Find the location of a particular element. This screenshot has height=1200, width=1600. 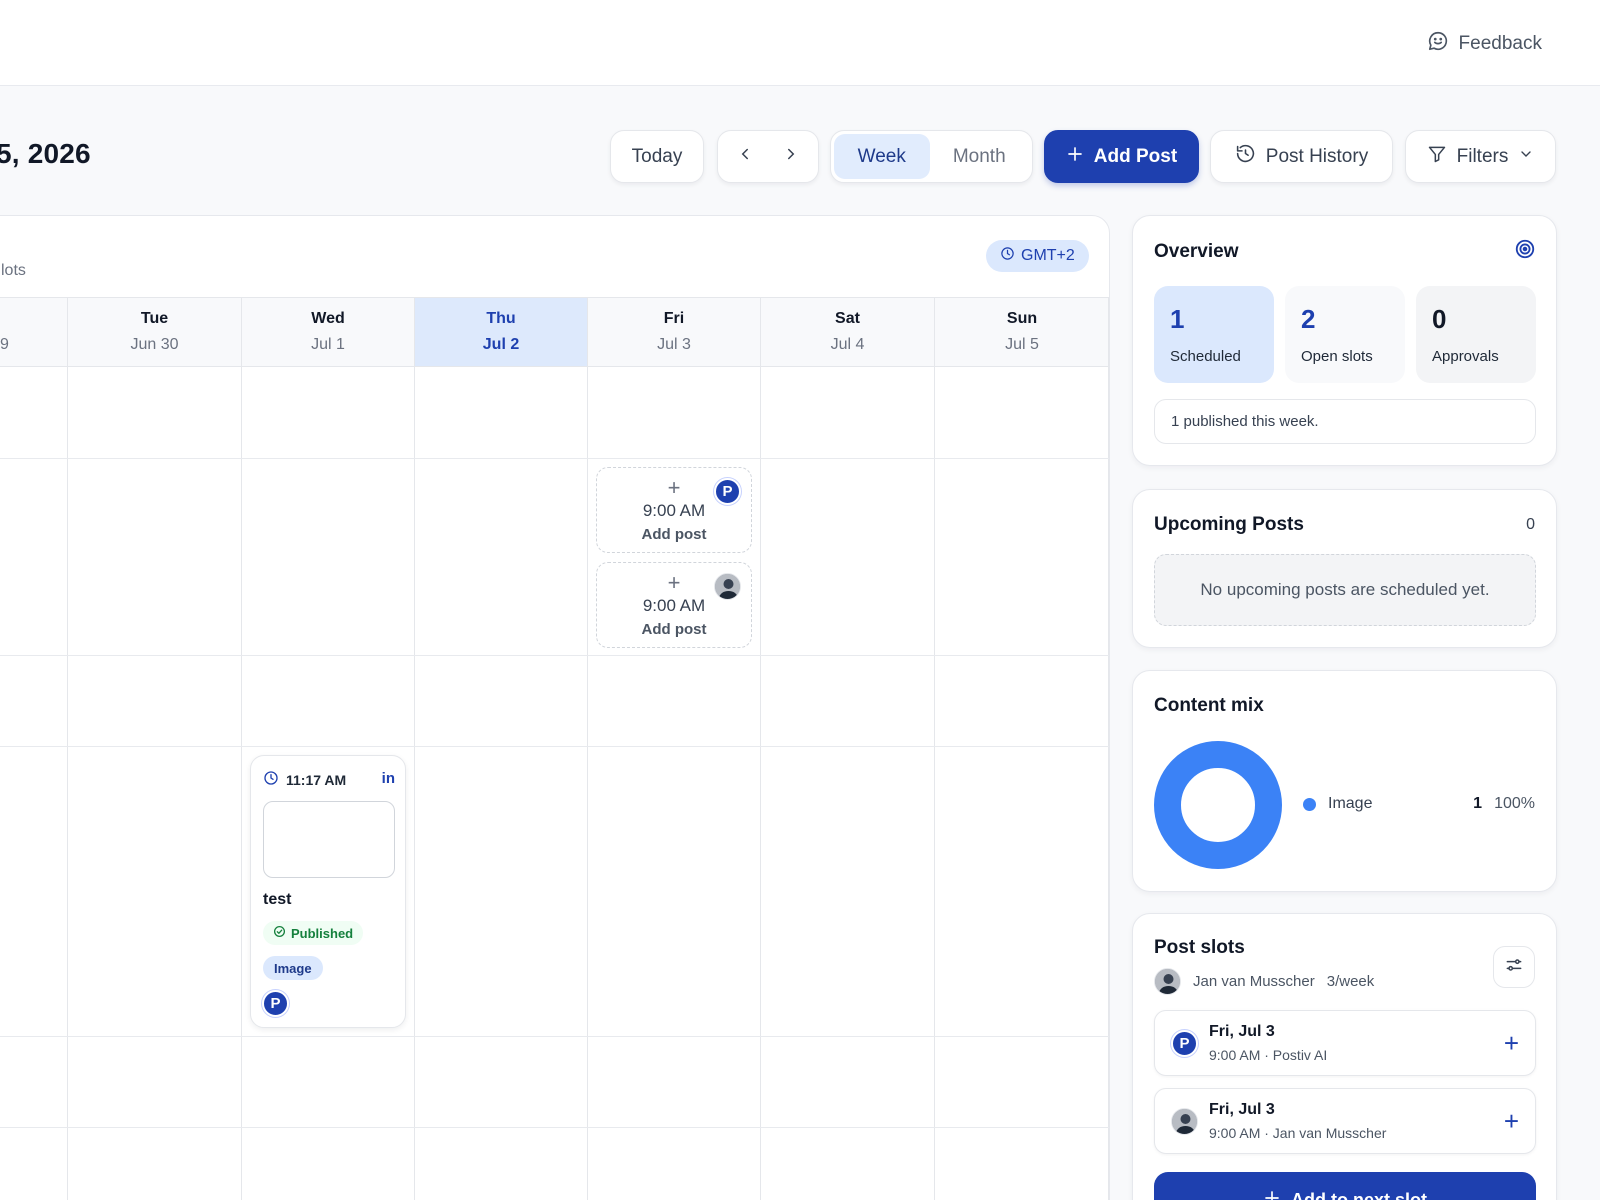

add-post-button: Add Post is located at coordinates (1121, 156).